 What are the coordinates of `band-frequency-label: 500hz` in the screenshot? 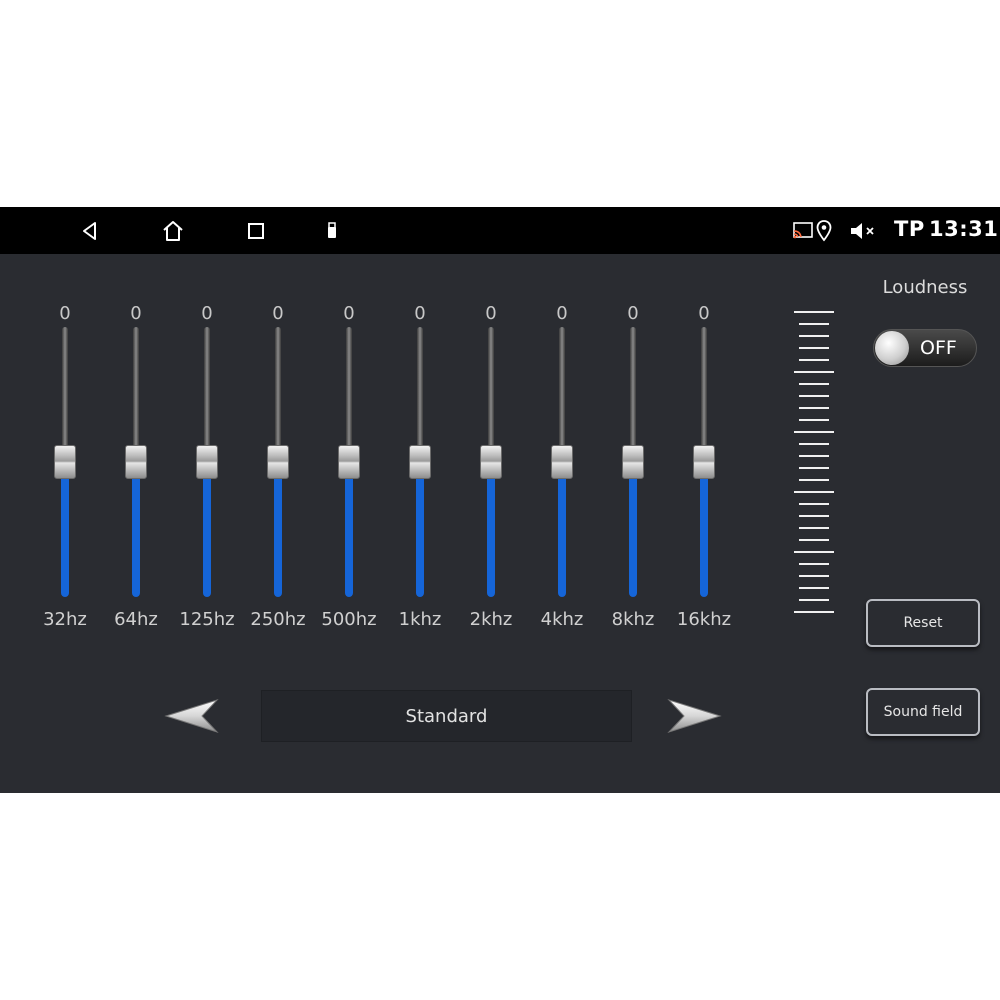 It's located at (349, 619).